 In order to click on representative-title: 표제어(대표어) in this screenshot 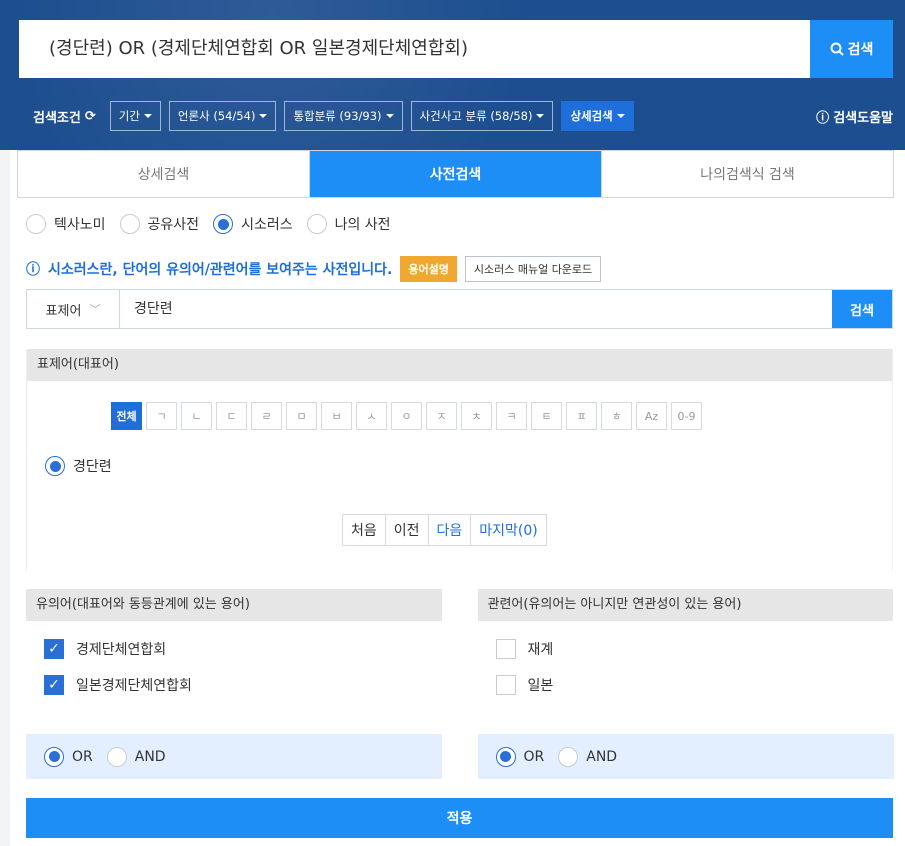, I will do `click(459, 365)`.